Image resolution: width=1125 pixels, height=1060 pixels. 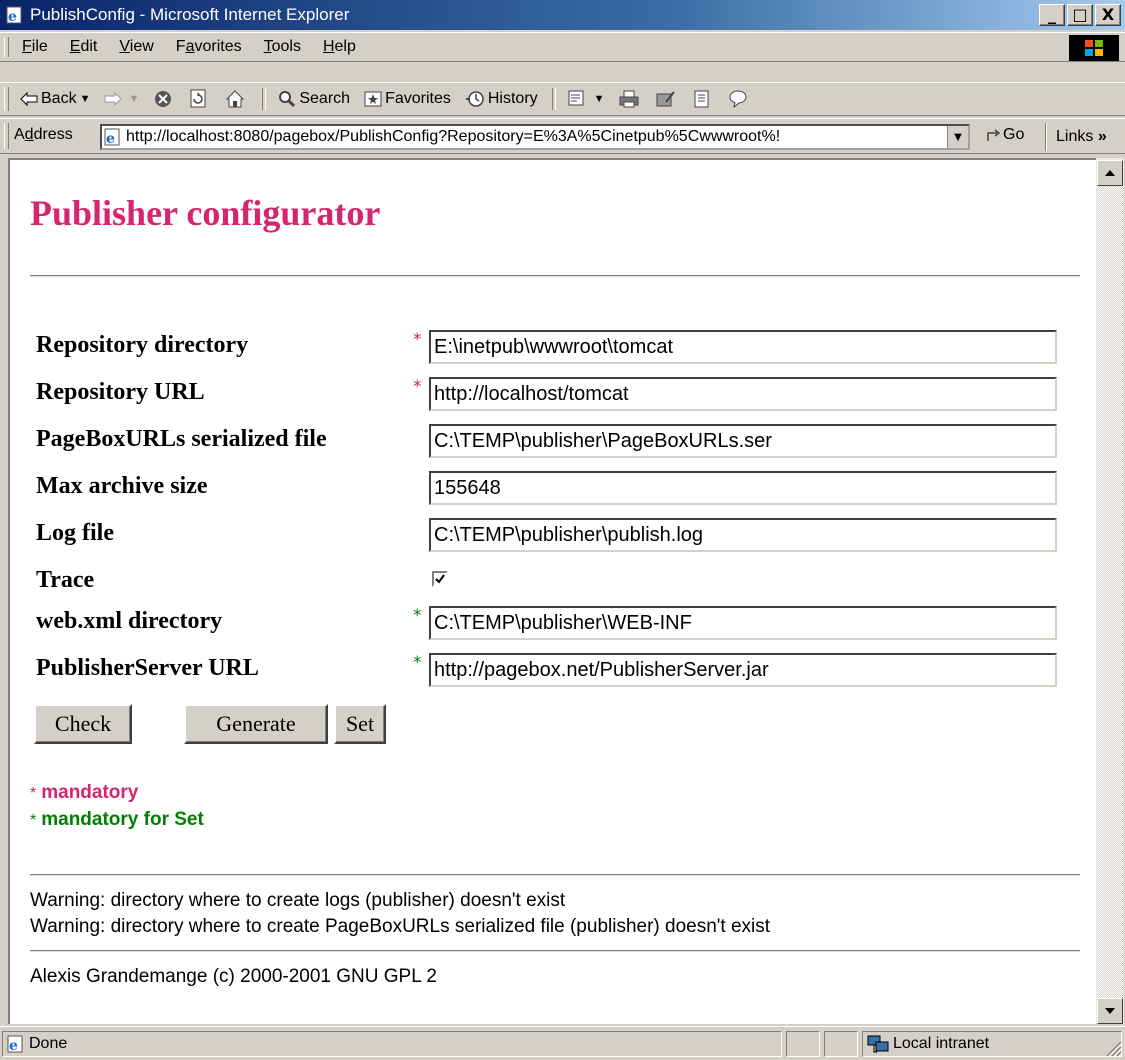 I want to click on form-row-pageboxurls-file: PageBoxURLs serialized file, so click(x=556, y=444).